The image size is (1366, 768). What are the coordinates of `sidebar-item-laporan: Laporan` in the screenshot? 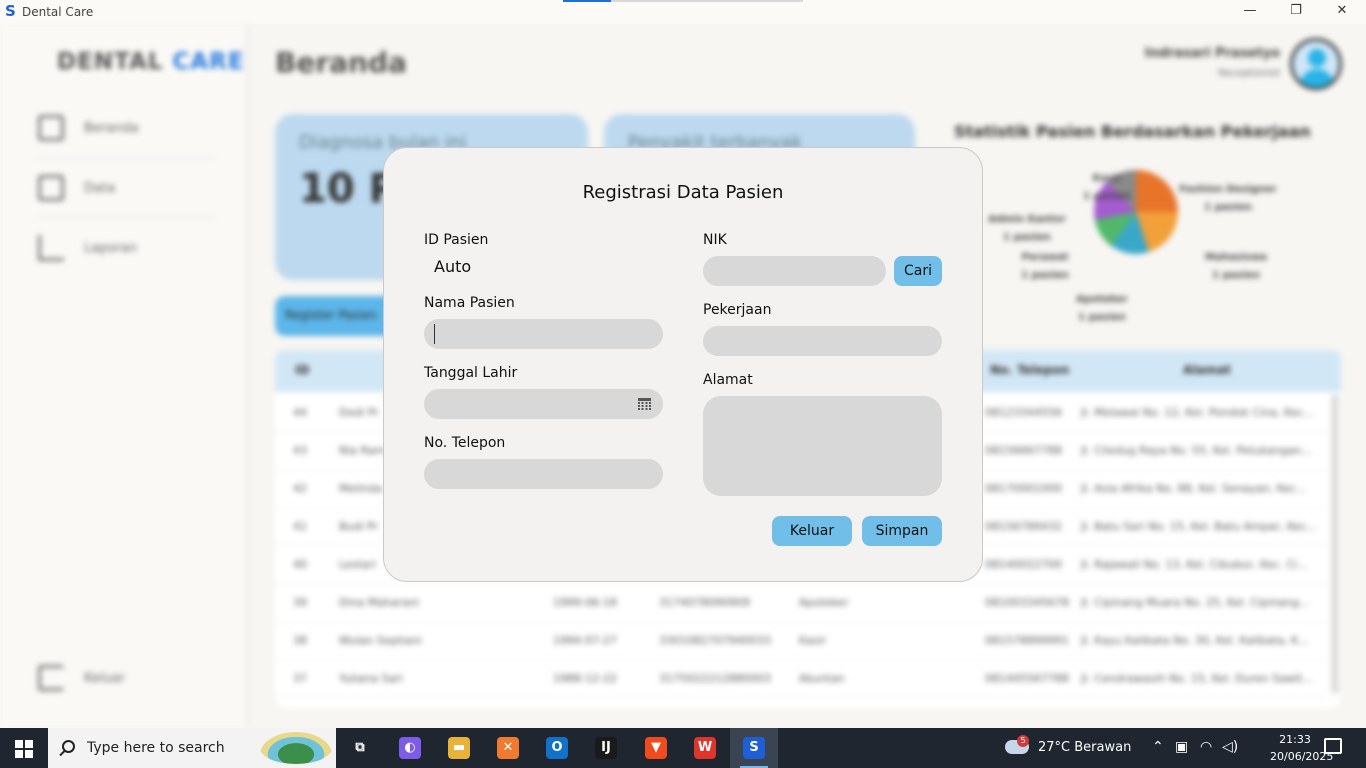 It's located at (87, 248).